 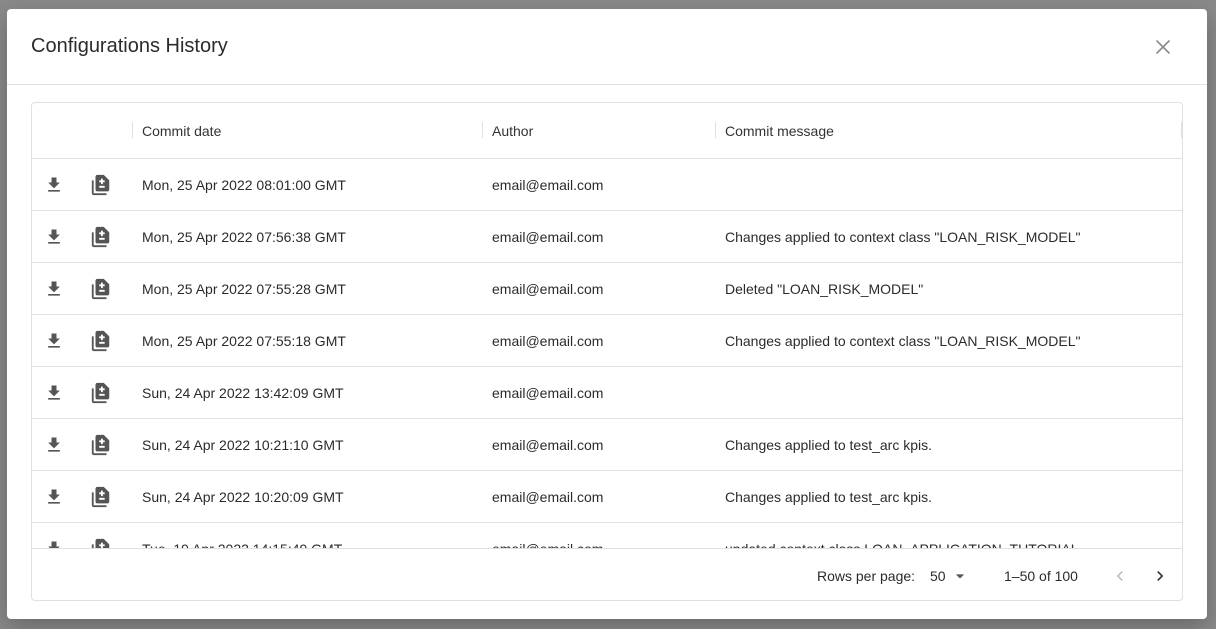 I want to click on rows-per-page-select: 50, so click(x=950, y=576).